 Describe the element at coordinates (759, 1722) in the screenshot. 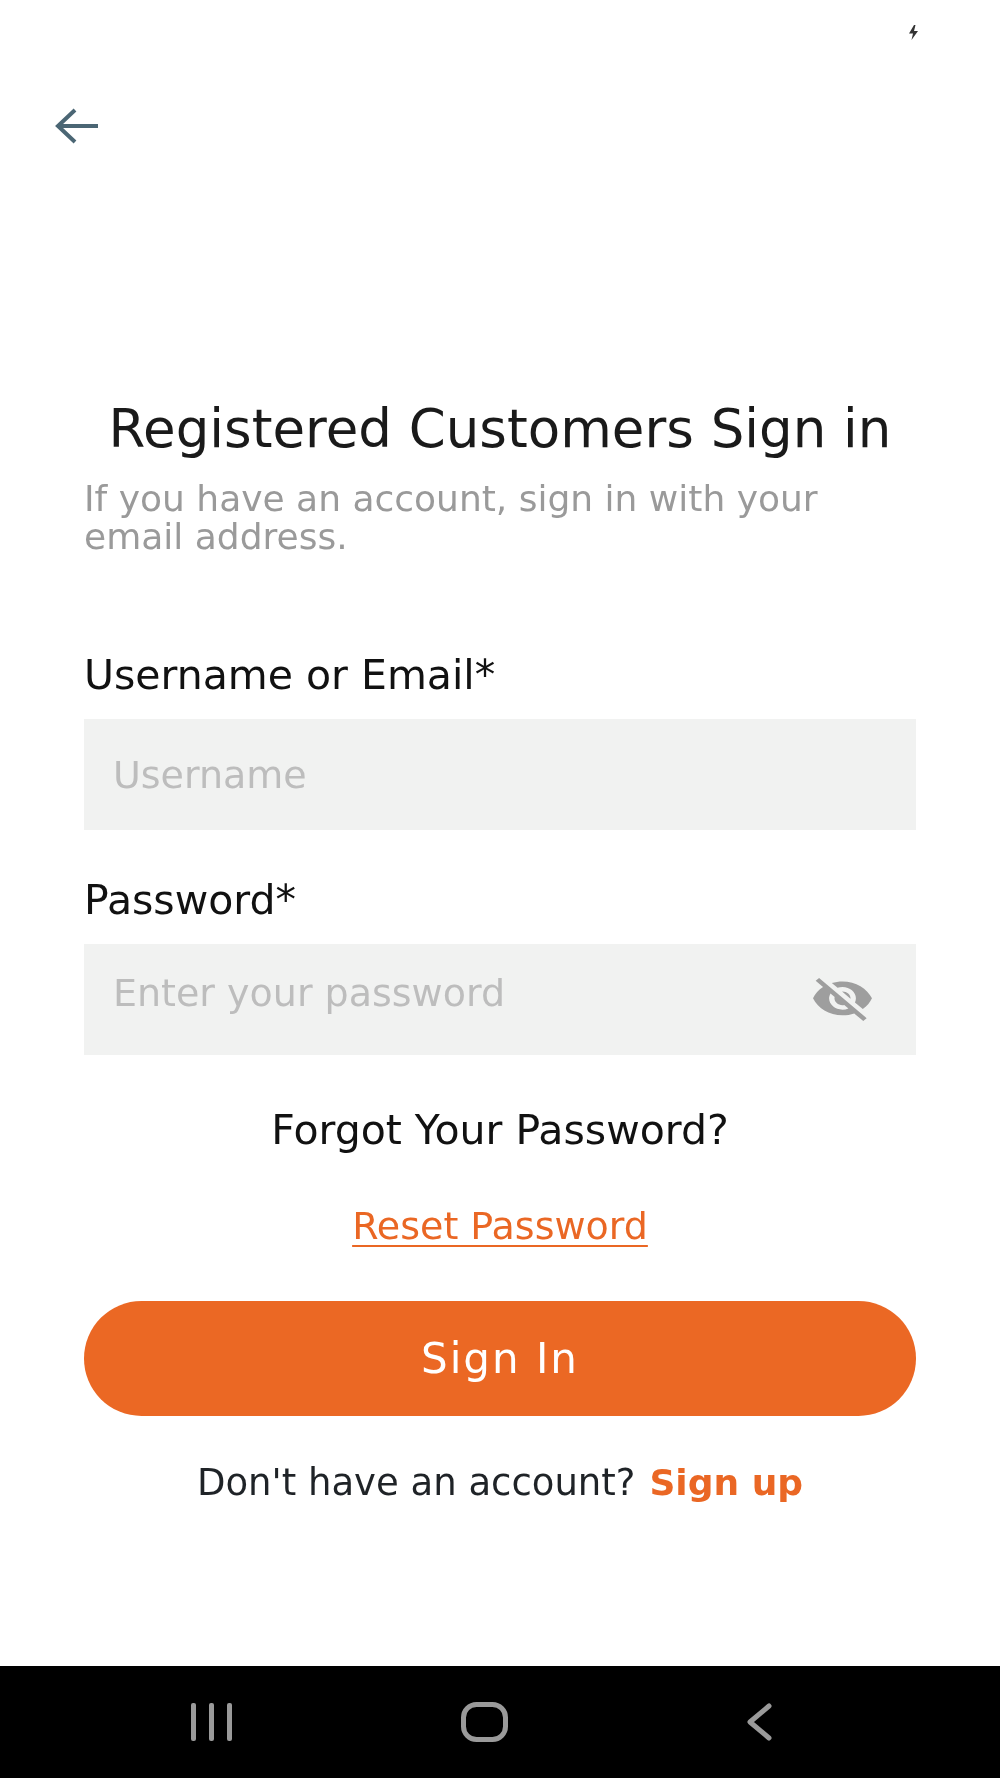

I see `back-chevron-icon` at that location.